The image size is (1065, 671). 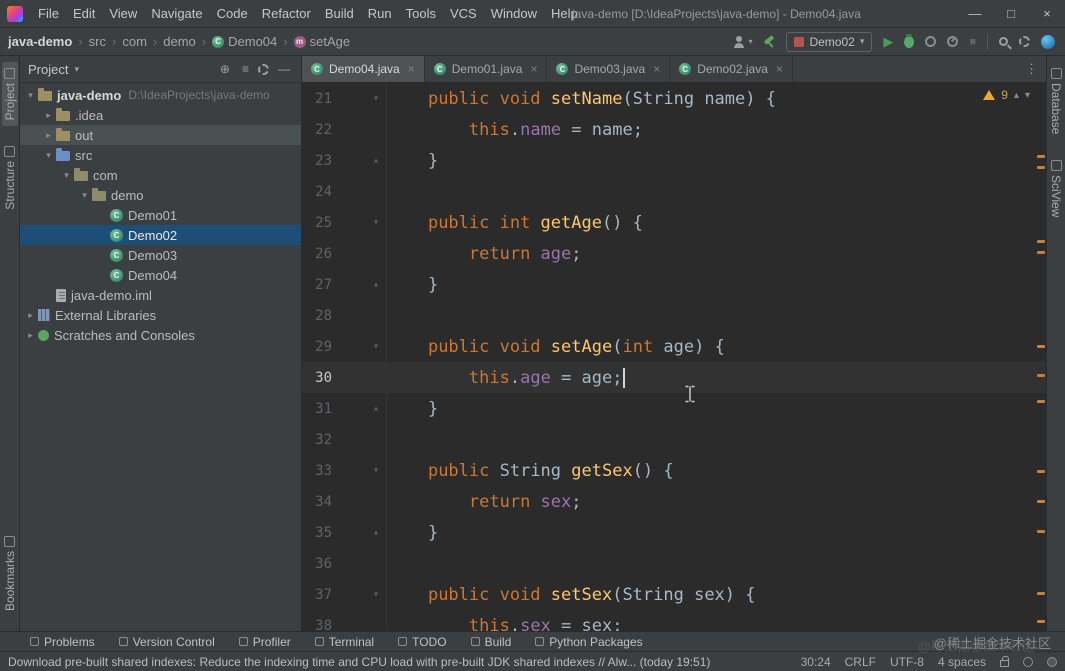 What do you see at coordinates (674, 563) in the screenshot?
I see `code-line-36: 36` at bounding box center [674, 563].